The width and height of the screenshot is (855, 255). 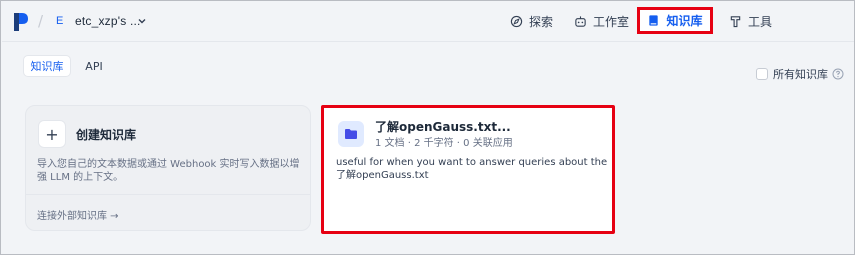 I want to click on workspace-avatar: E, so click(x=59, y=21).